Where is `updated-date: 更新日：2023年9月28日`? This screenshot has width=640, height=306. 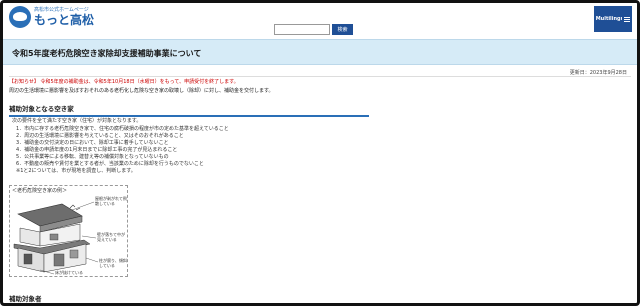
updated-date: 更新日：2023年9月28日 is located at coordinates (598, 73).